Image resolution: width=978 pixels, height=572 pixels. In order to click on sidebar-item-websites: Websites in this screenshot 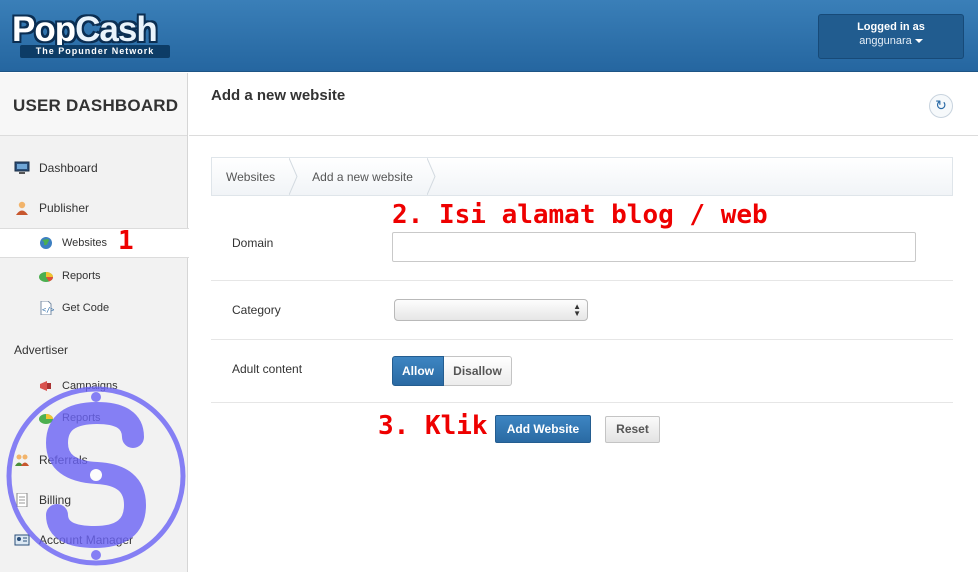, I will do `click(94, 243)`.